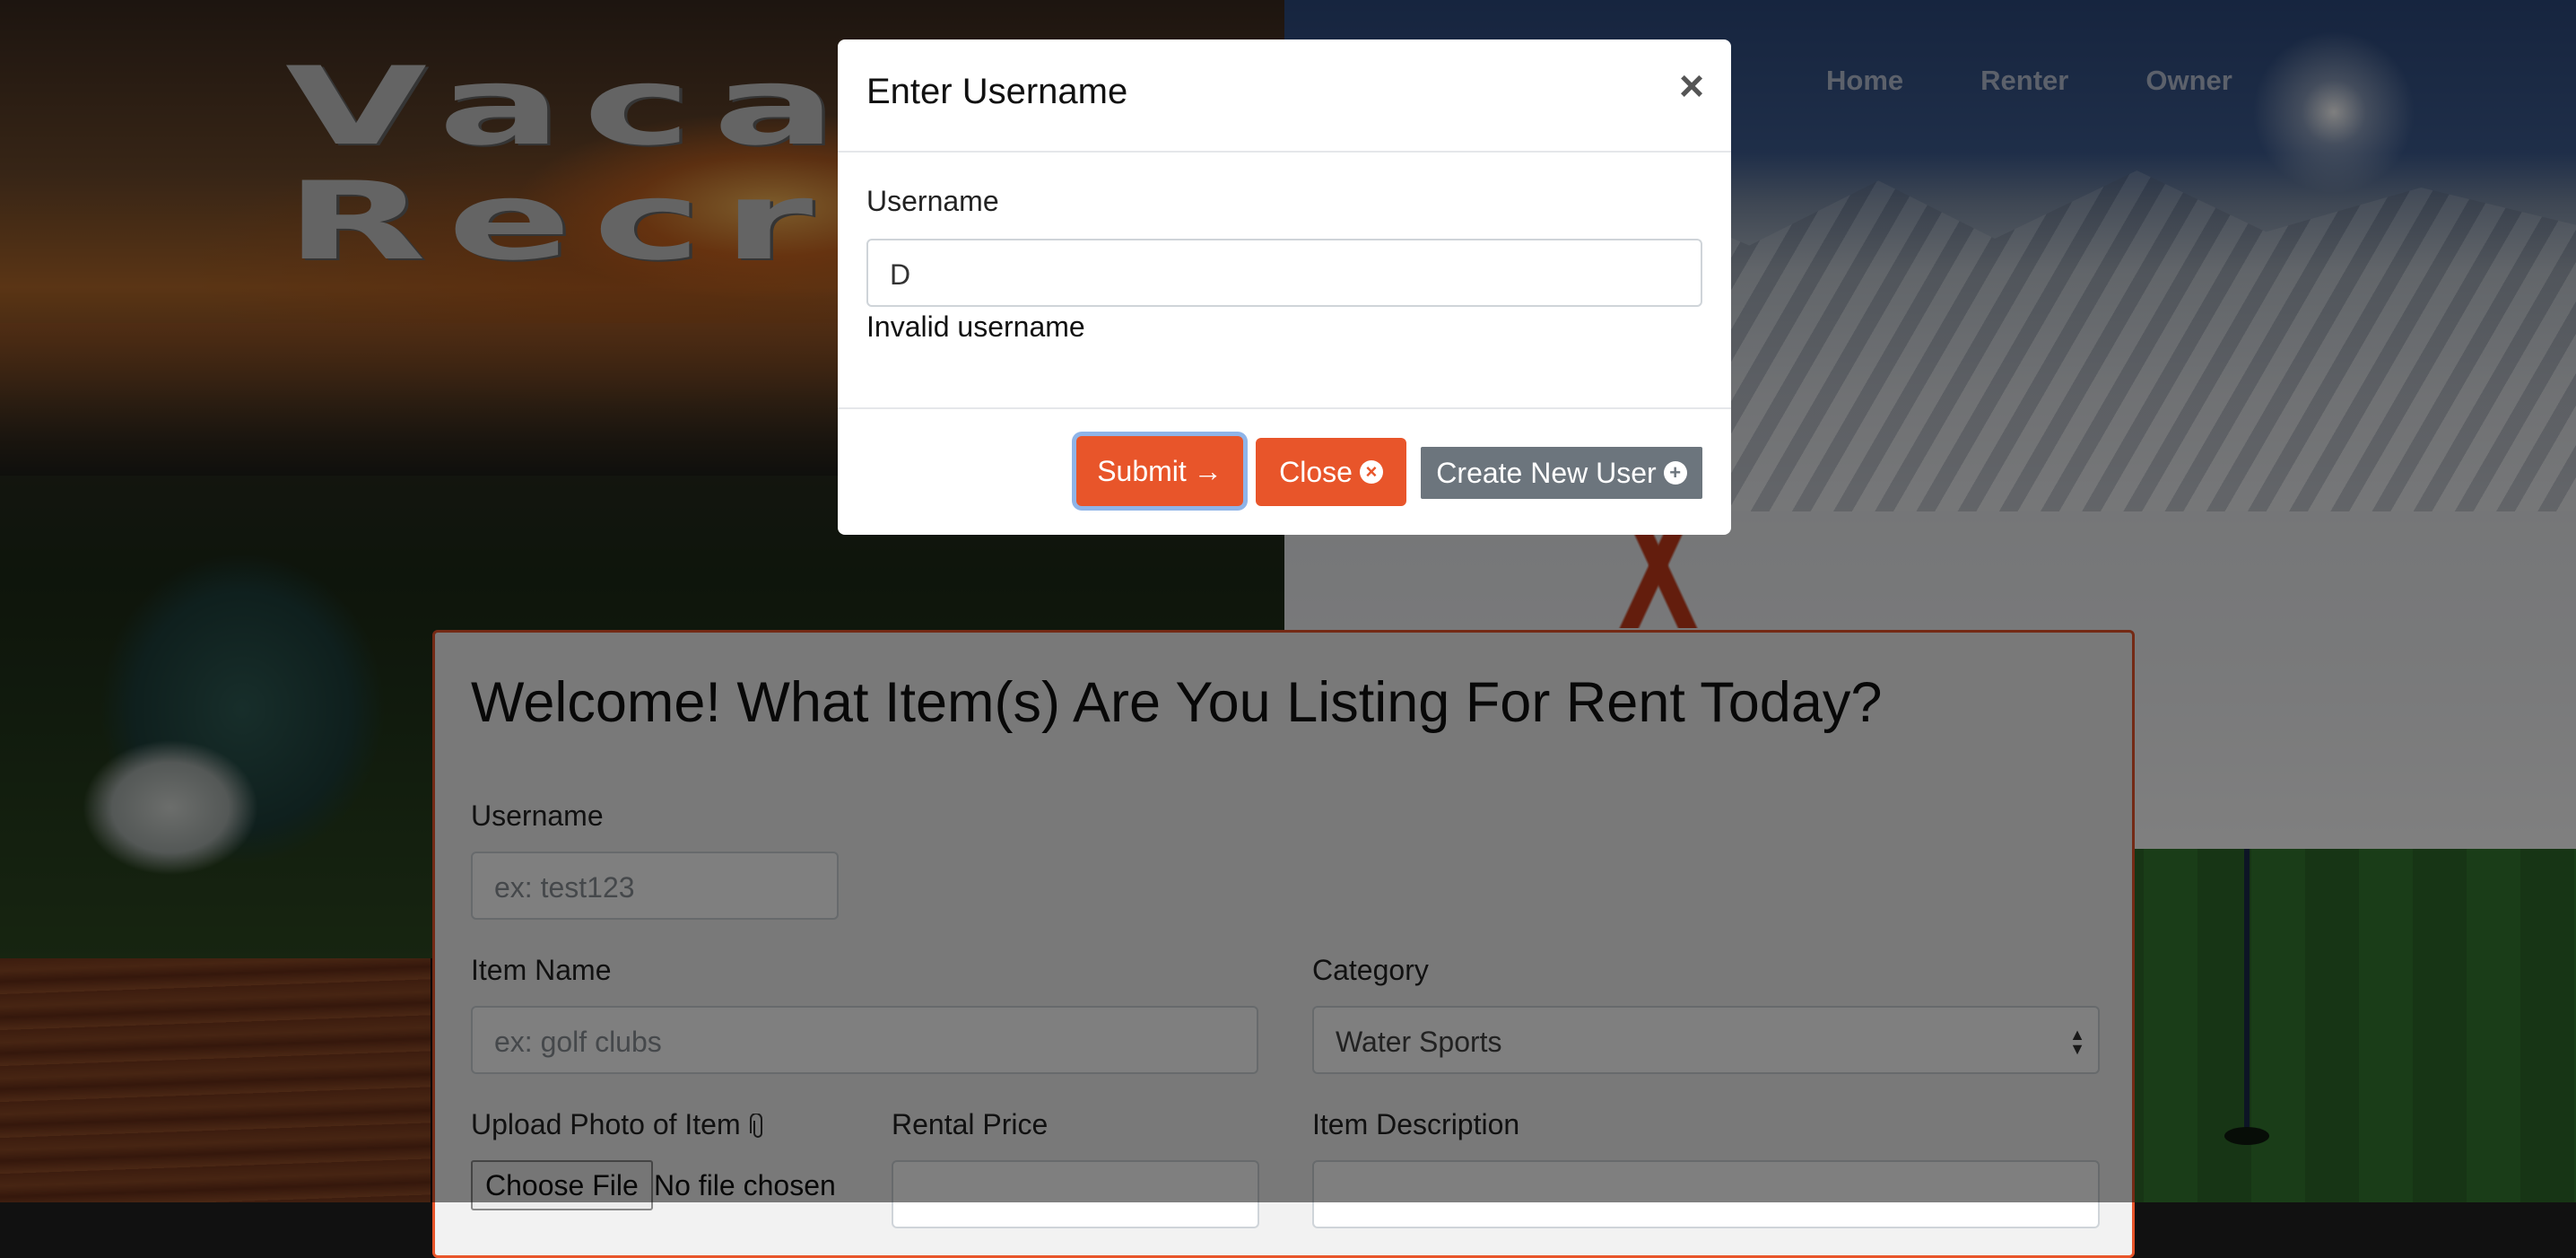 The image size is (2576, 1258). Describe the element at coordinates (1284, 408) in the screenshot. I see `modal-footer-divider` at that location.